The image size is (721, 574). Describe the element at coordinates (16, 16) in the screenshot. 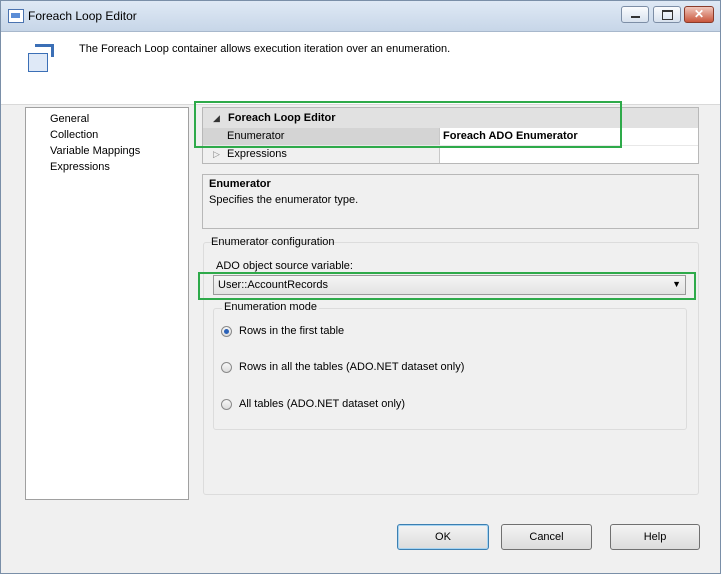

I see `foreach-loop-icon` at that location.